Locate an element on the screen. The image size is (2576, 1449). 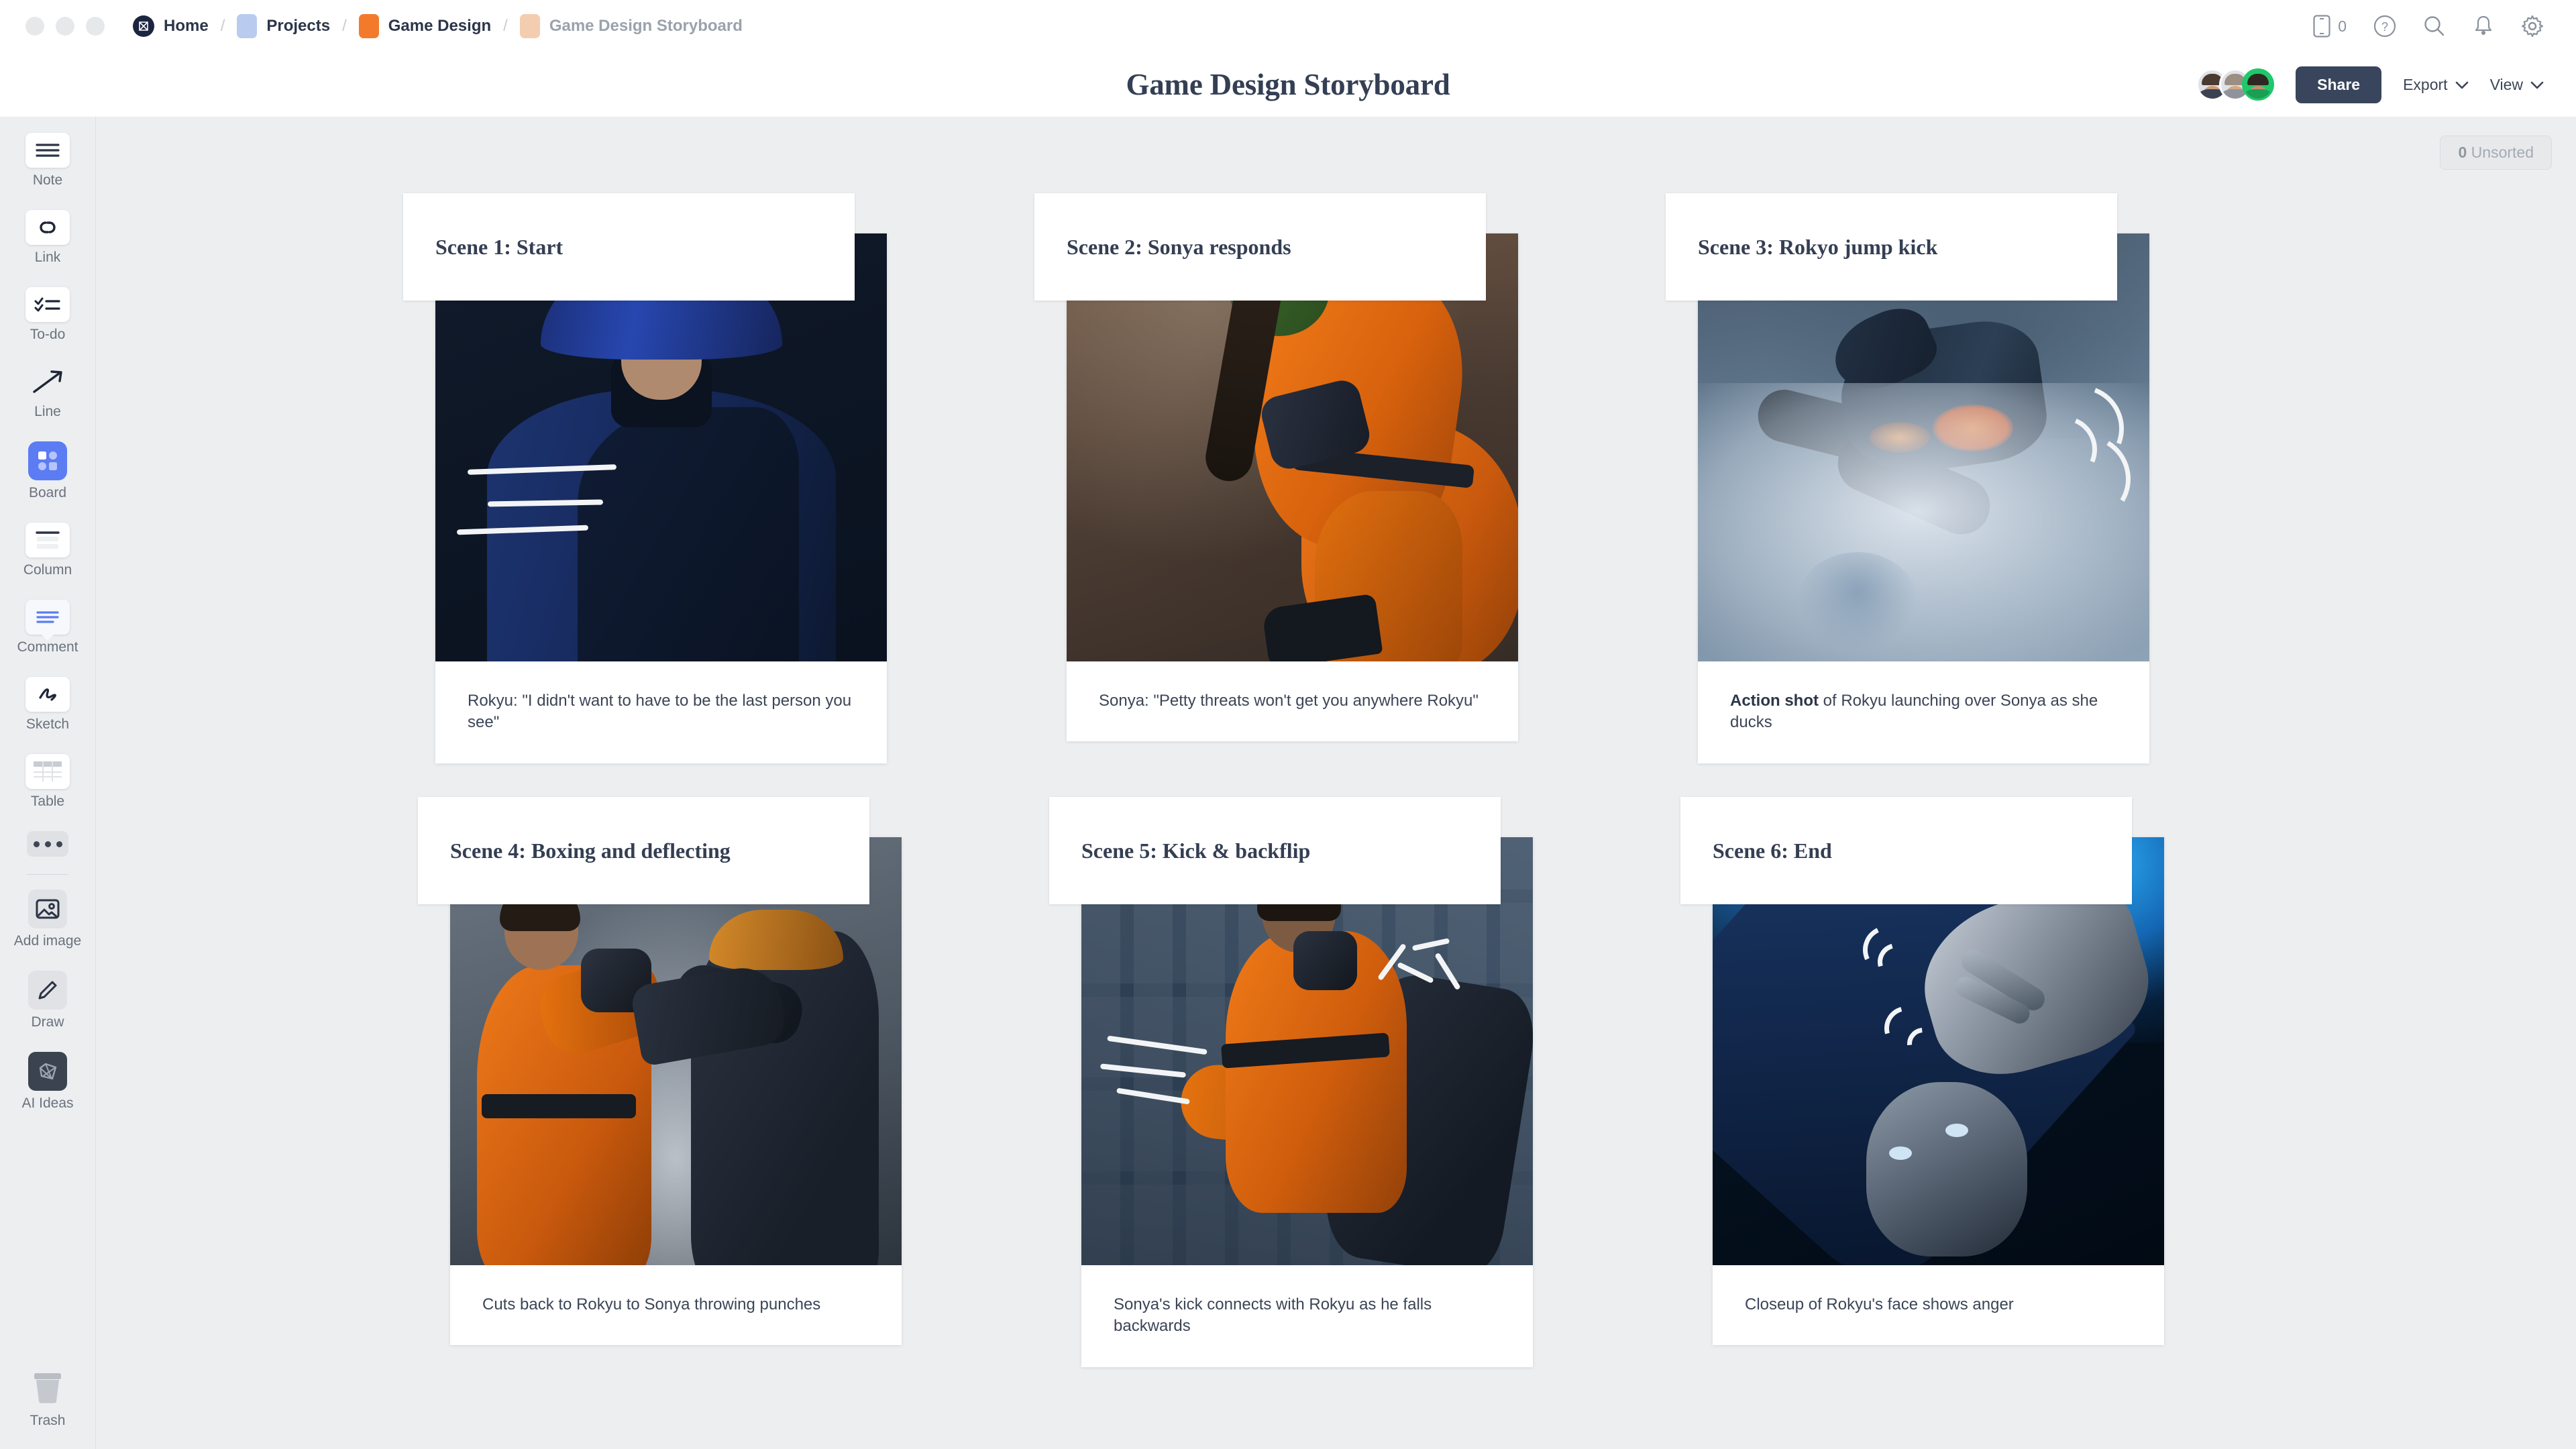
sidebar-label-todo: To-do is located at coordinates (48, 334).